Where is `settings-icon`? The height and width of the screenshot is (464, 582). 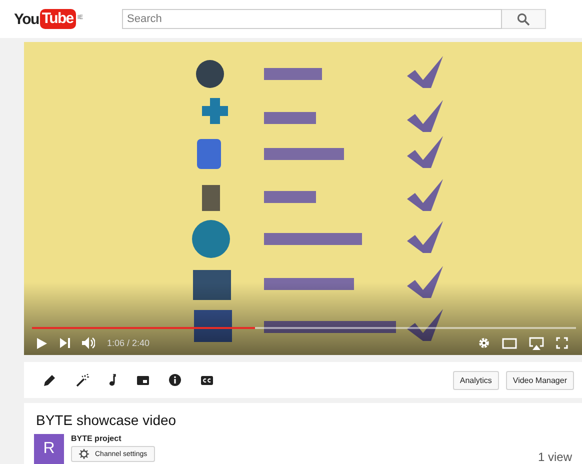 settings-icon is located at coordinates (484, 343).